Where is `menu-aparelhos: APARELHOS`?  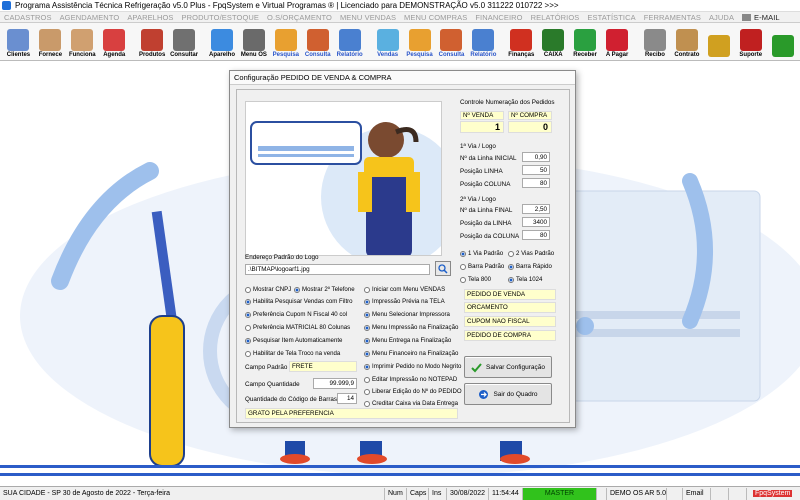 menu-aparelhos: APARELHOS is located at coordinates (150, 17).